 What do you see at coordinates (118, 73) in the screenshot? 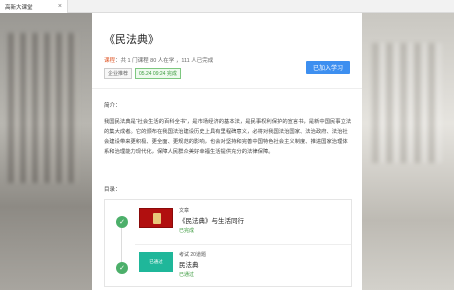
I see `category-badge: 企业推荐` at bounding box center [118, 73].